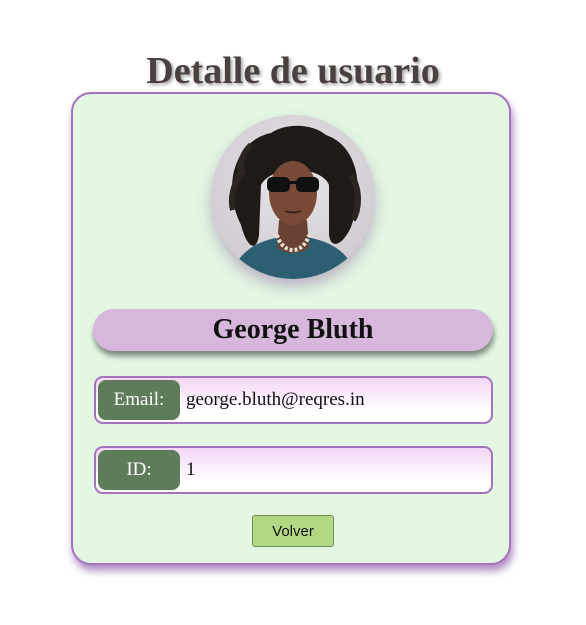  I want to click on user-avatar-photo-icon, so click(293, 197).